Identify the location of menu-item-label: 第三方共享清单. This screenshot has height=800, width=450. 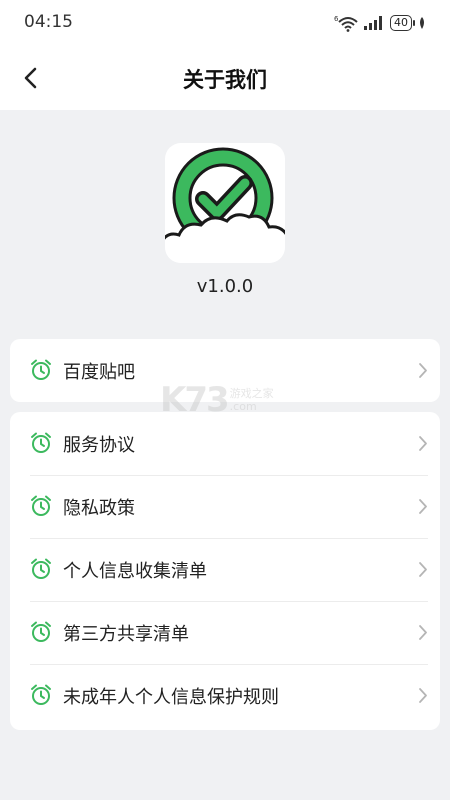
(126, 634).